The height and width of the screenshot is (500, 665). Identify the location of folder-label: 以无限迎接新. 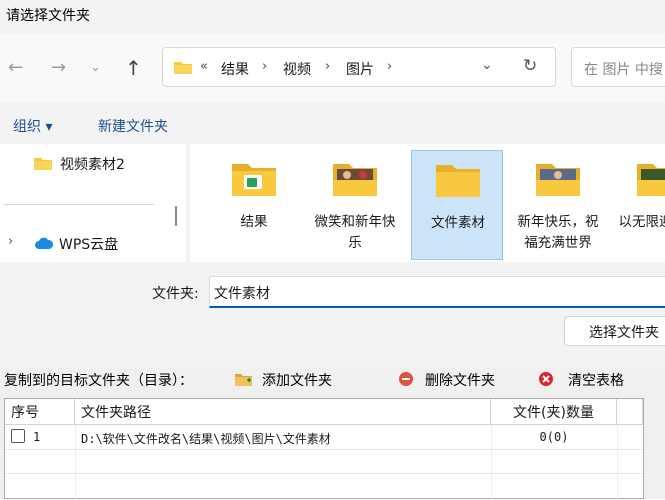
(641, 222).